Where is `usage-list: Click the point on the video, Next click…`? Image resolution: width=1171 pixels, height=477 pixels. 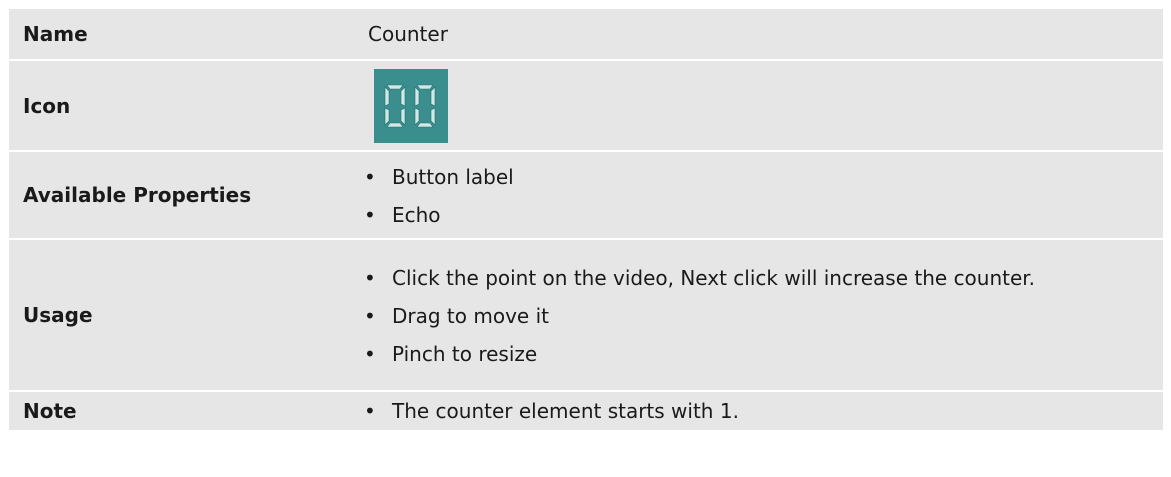
usage-list: Click the point on the video, Next click… is located at coordinates (748, 316).